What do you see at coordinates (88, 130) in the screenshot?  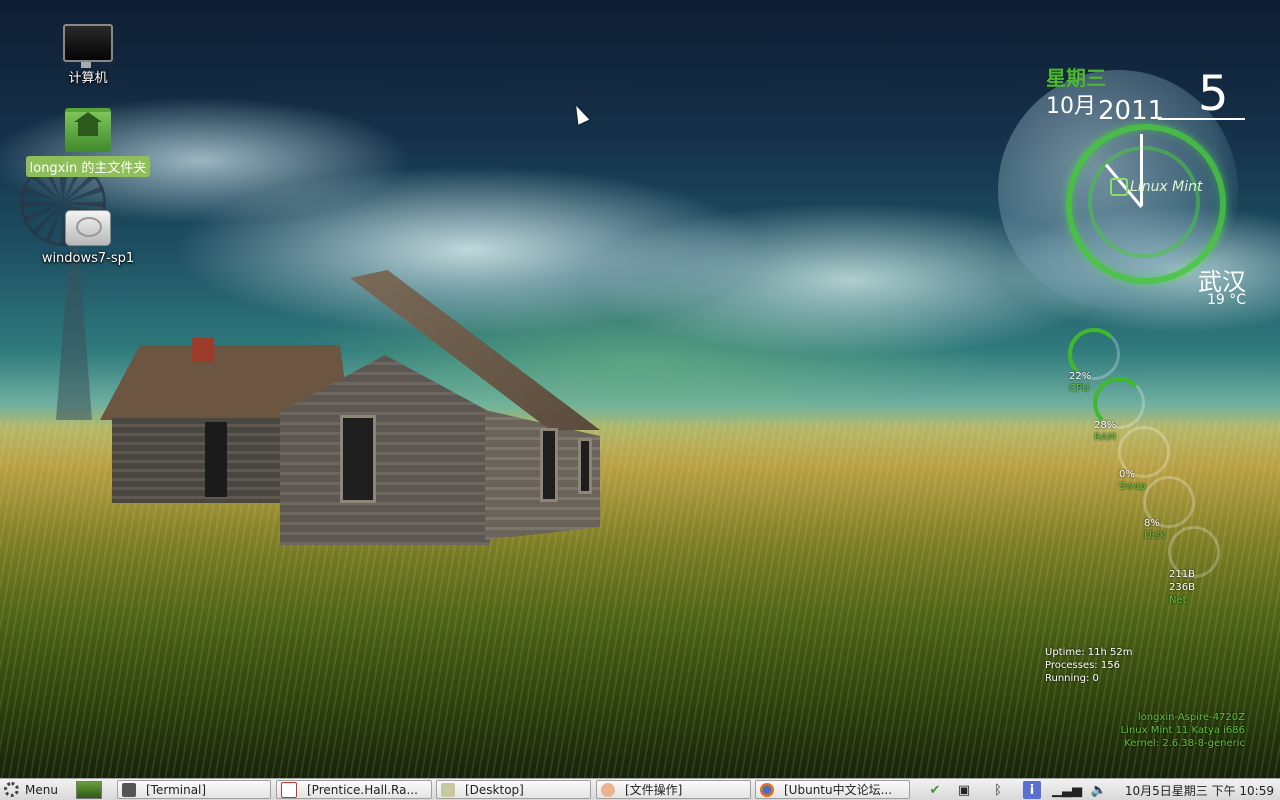 I see `home-folder-icon` at bounding box center [88, 130].